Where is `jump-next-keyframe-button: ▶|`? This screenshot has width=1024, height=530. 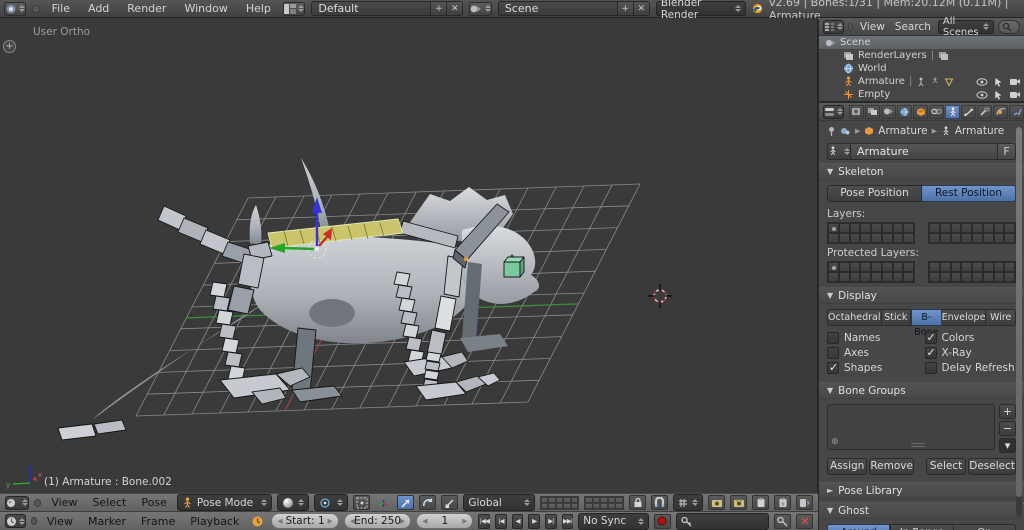
jump-next-keyframe-button: ▶| is located at coordinates (550, 521).